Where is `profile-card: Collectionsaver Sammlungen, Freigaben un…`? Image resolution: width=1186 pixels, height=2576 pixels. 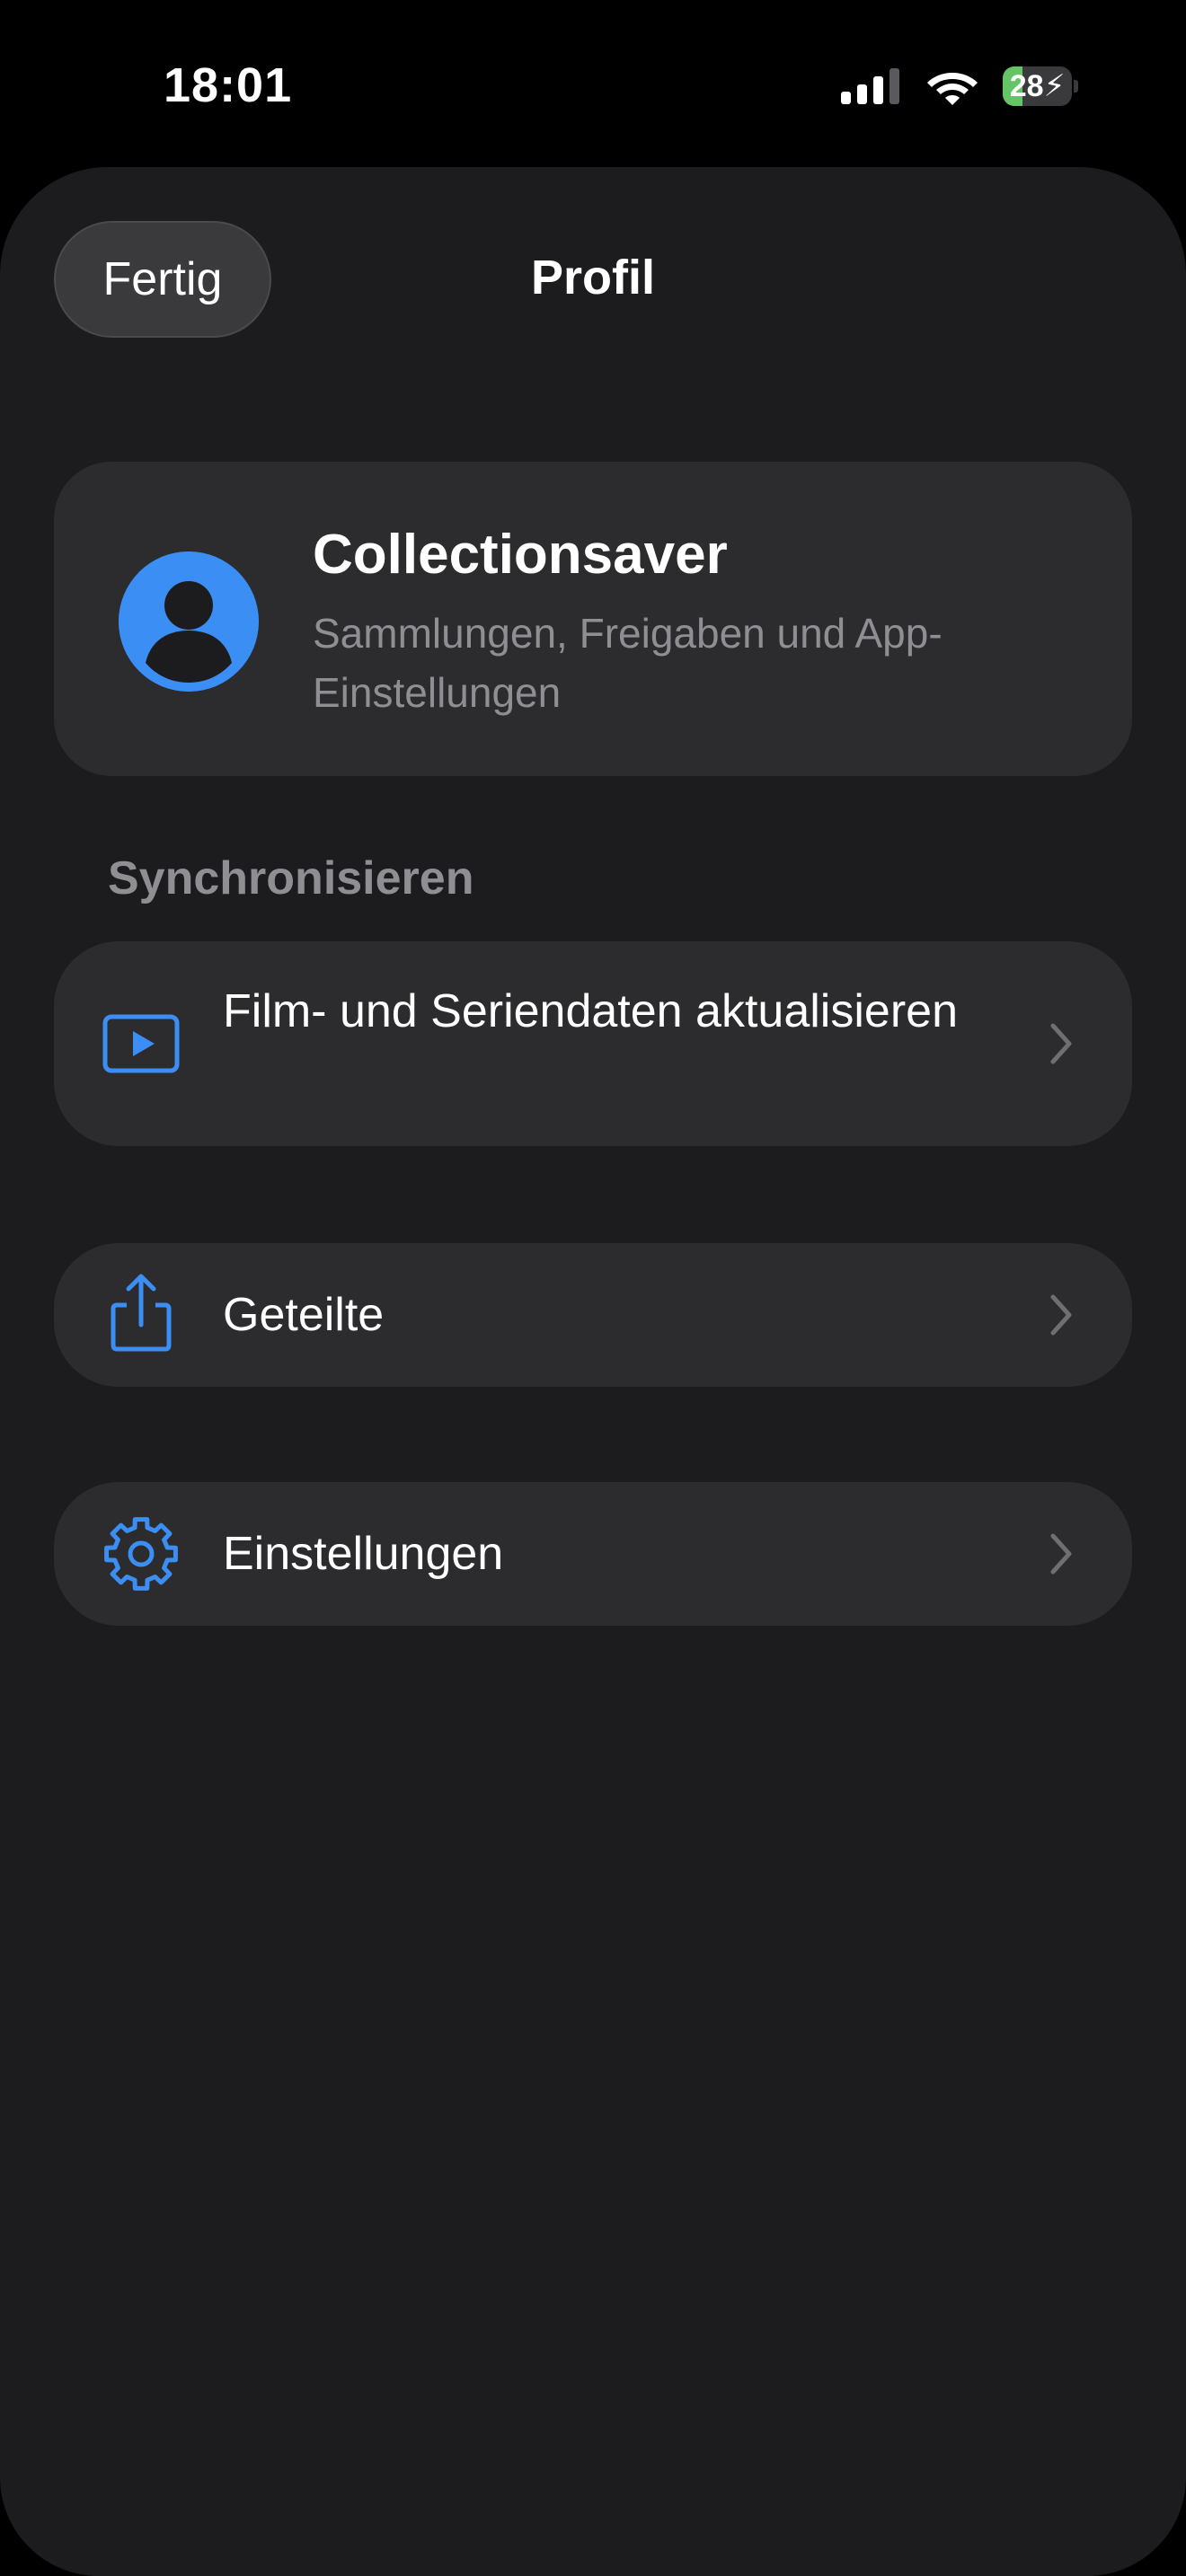 profile-card: Collectionsaver Sammlungen, Freigaben un… is located at coordinates (593, 619).